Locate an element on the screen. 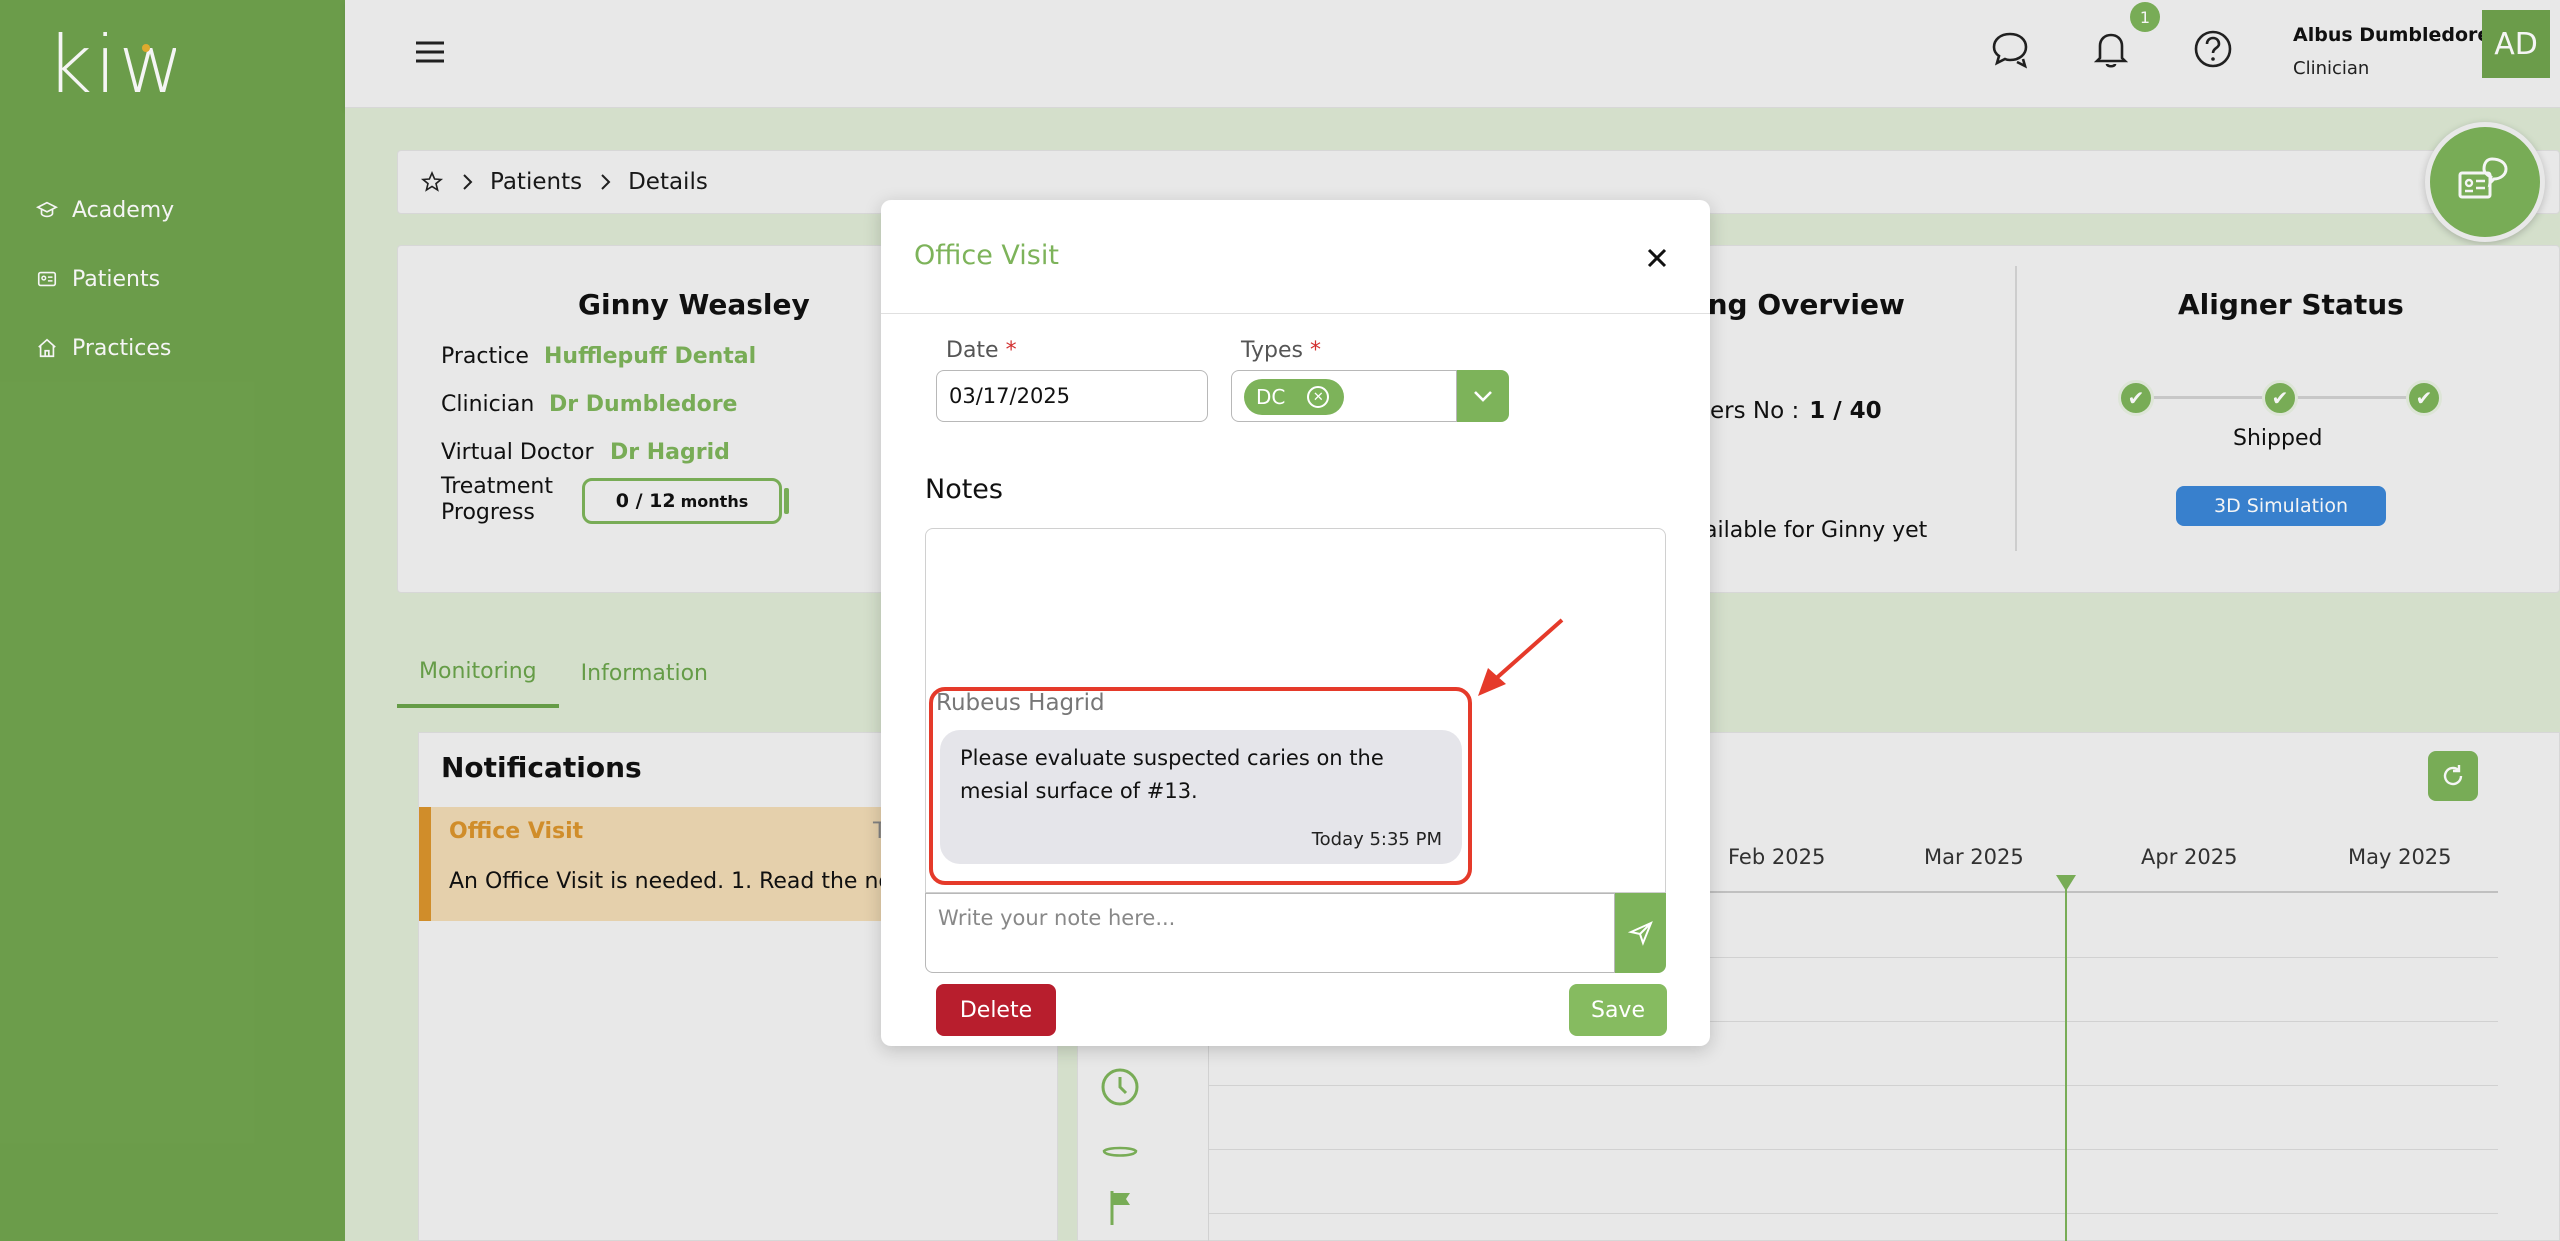  types-dropdown-button is located at coordinates (1483, 396).